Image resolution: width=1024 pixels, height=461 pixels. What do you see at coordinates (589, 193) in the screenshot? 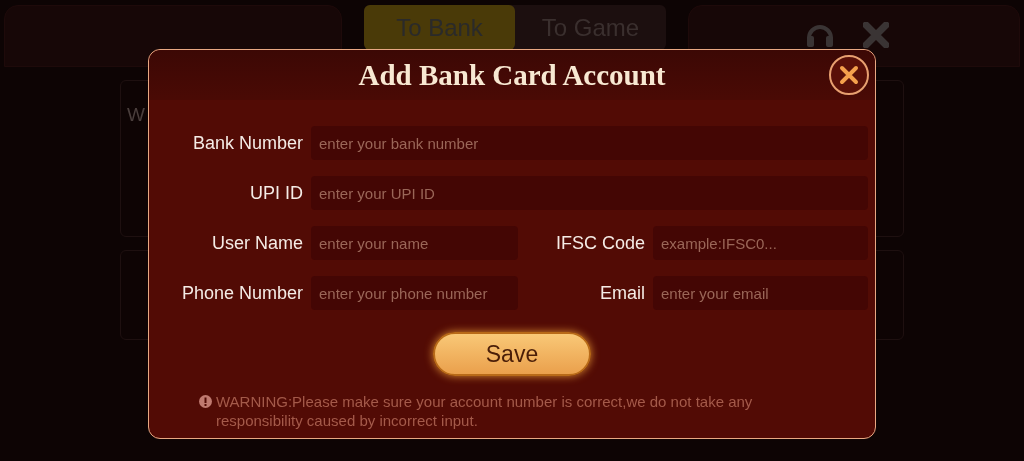
I see `input-field: enter your UPI ID` at bounding box center [589, 193].